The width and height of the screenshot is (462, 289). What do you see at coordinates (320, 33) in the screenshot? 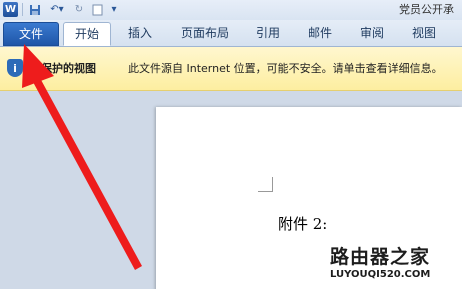
I see `tab-mailings: 邮件` at bounding box center [320, 33].